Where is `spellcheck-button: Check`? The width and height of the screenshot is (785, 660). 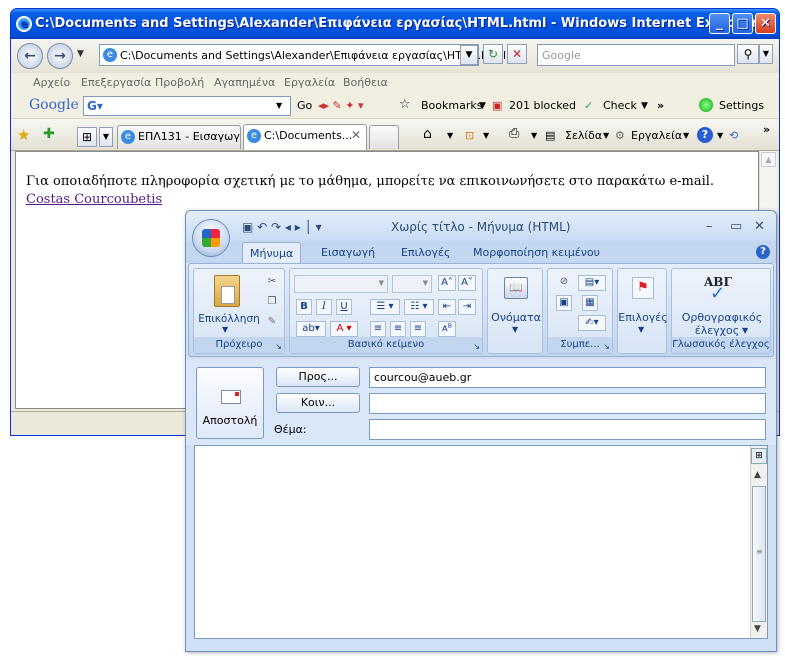 spellcheck-button: Check is located at coordinates (620, 105).